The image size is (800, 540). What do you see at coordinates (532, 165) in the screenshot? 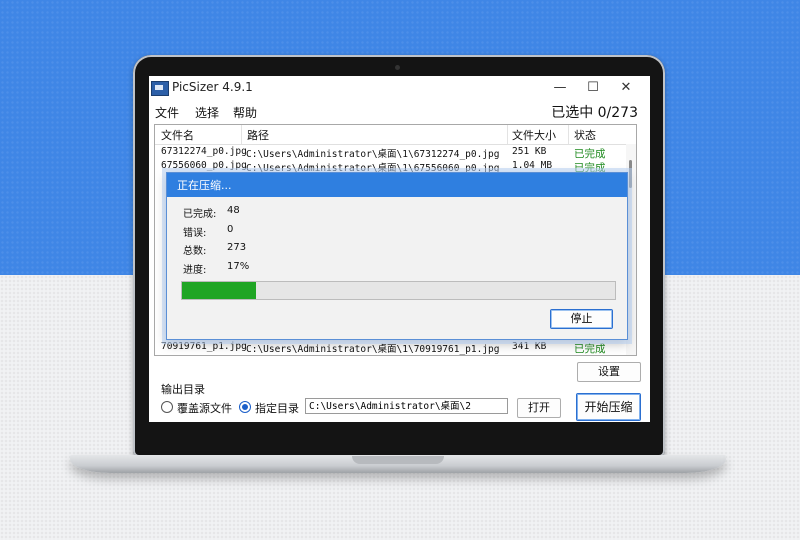
I see `file-size: 1.04 MB` at bounding box center [532, 165].